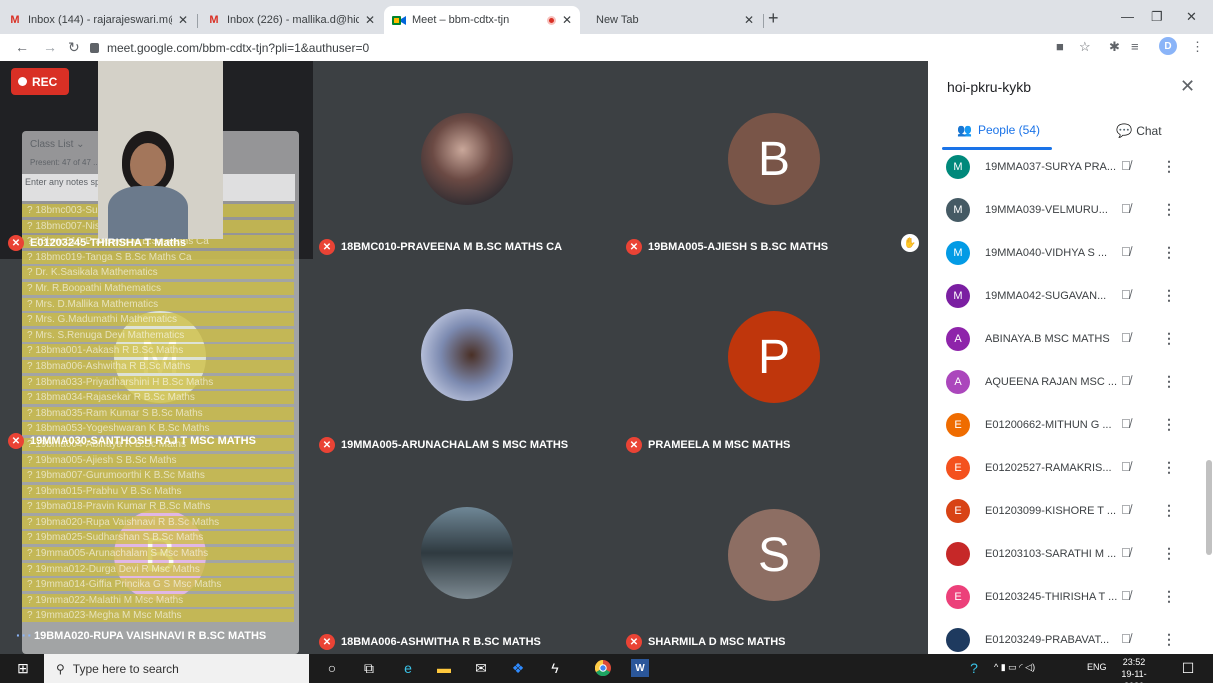 The width and height of the screenshot is (1213, 683). Describe the element at coordinates (1114, 47) in the screenshot. I see `extensions-icon: ✱` at that location.